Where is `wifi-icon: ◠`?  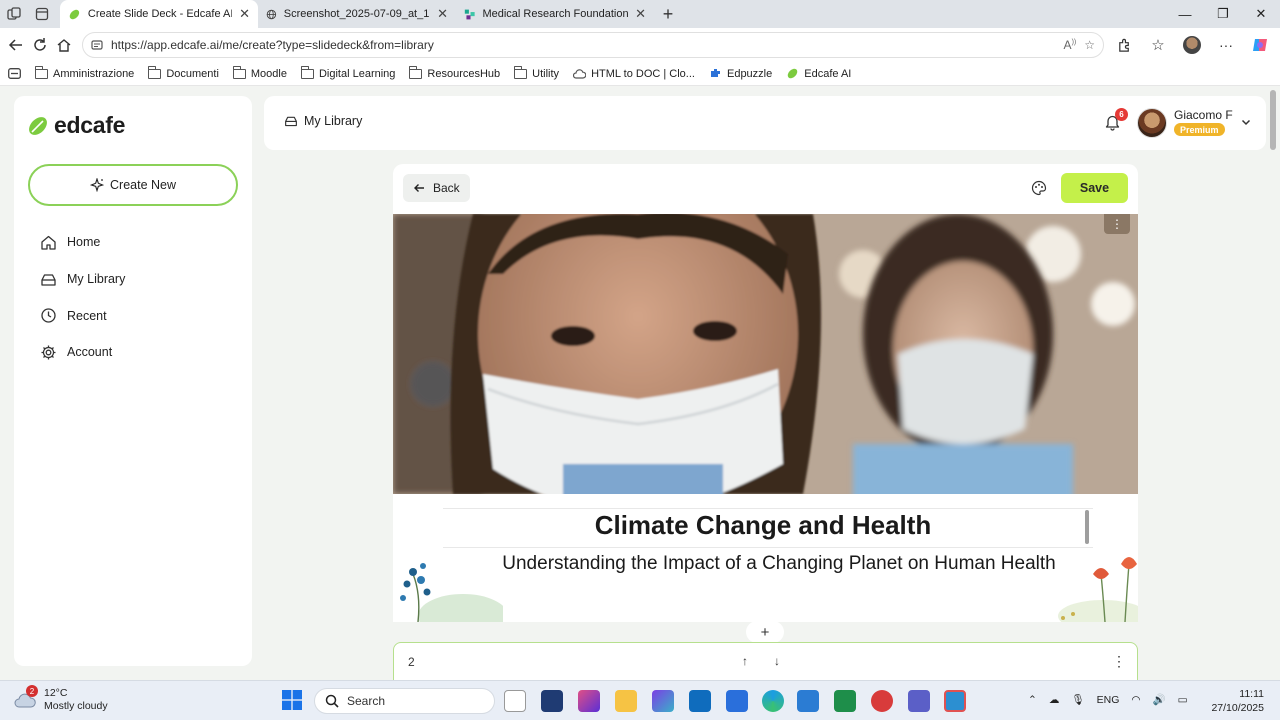
wifi-icon: ◠ is located at coordinates (1135, 700).